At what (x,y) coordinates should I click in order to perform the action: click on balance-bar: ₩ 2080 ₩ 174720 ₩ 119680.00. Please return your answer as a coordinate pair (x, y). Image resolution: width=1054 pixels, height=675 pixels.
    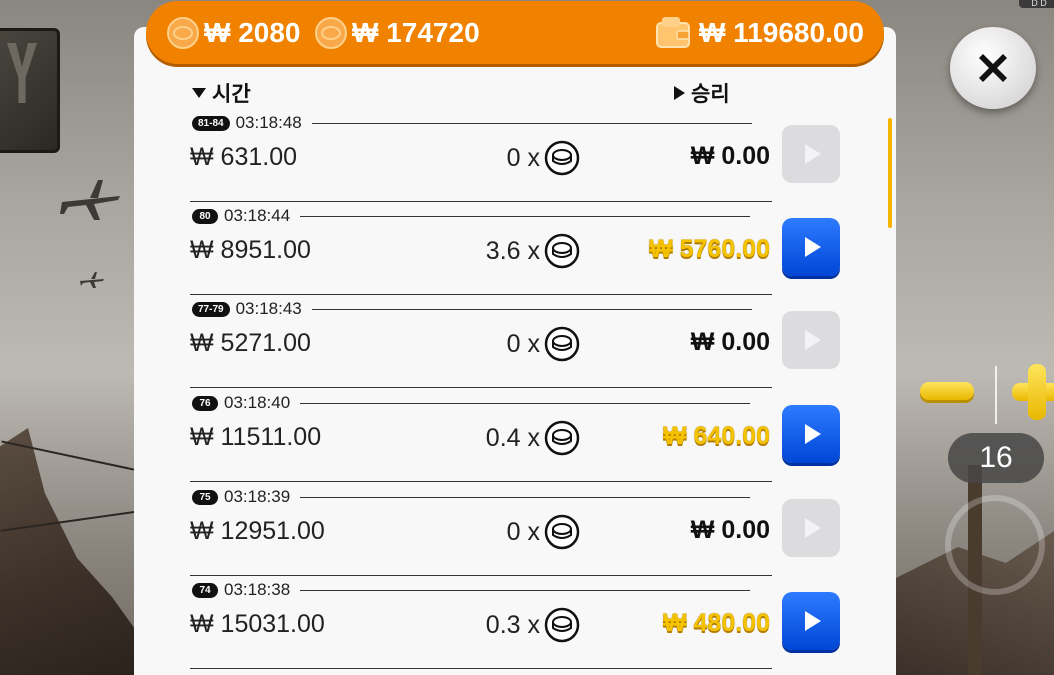
    Looking at the image, I should click on (515, 32).